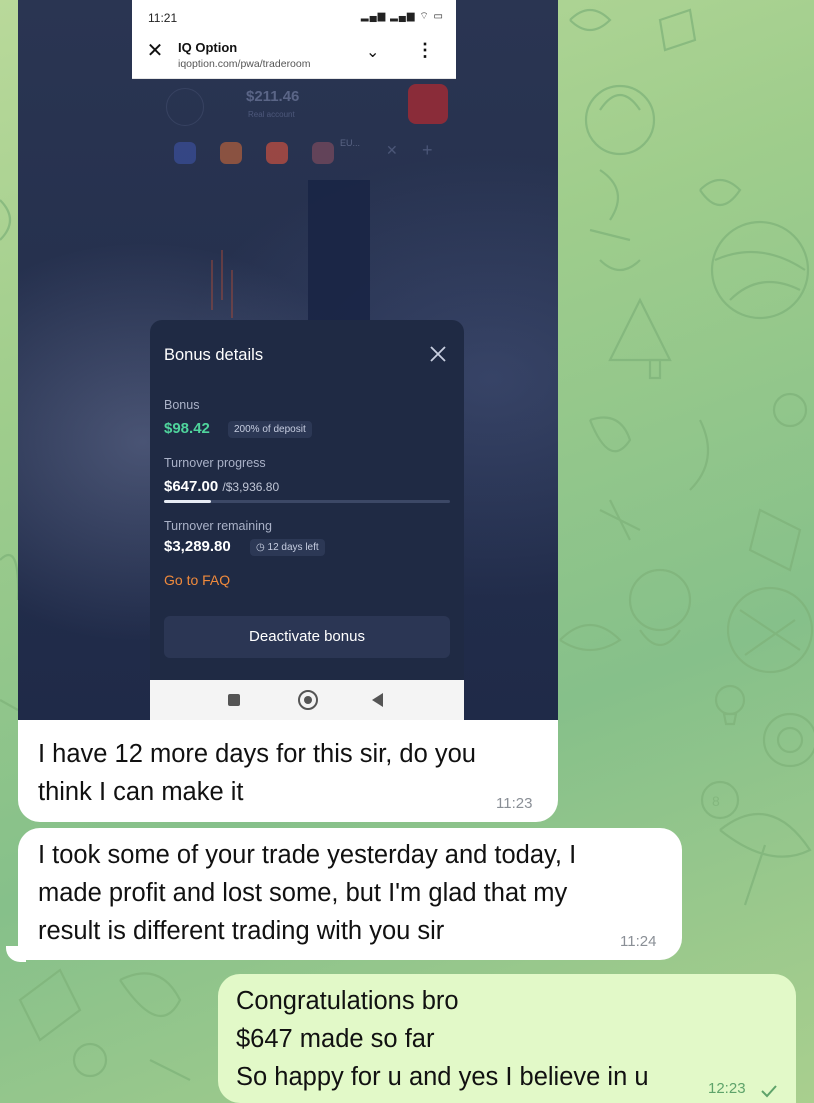  Describe the element at coordinates (251, 487) in the screenshot. I see `turnover-total: /$3,936.80` at that location.